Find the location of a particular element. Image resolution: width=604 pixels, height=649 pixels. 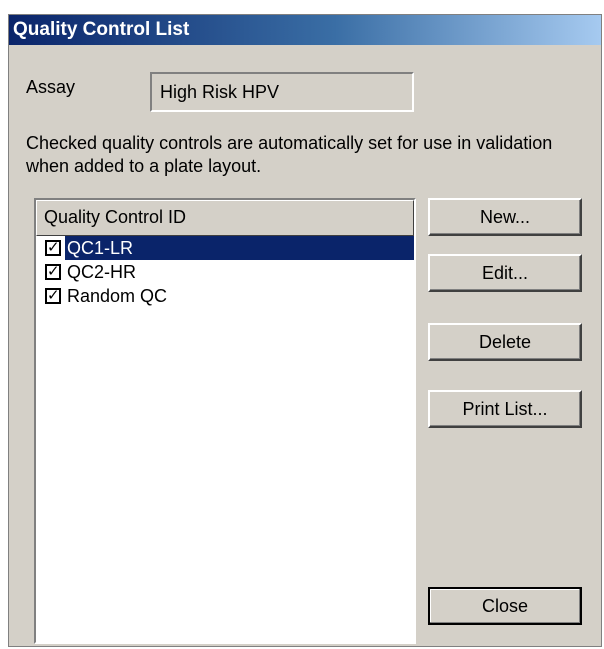

list-item-label: Random QC is located at coordinates (117, 296).